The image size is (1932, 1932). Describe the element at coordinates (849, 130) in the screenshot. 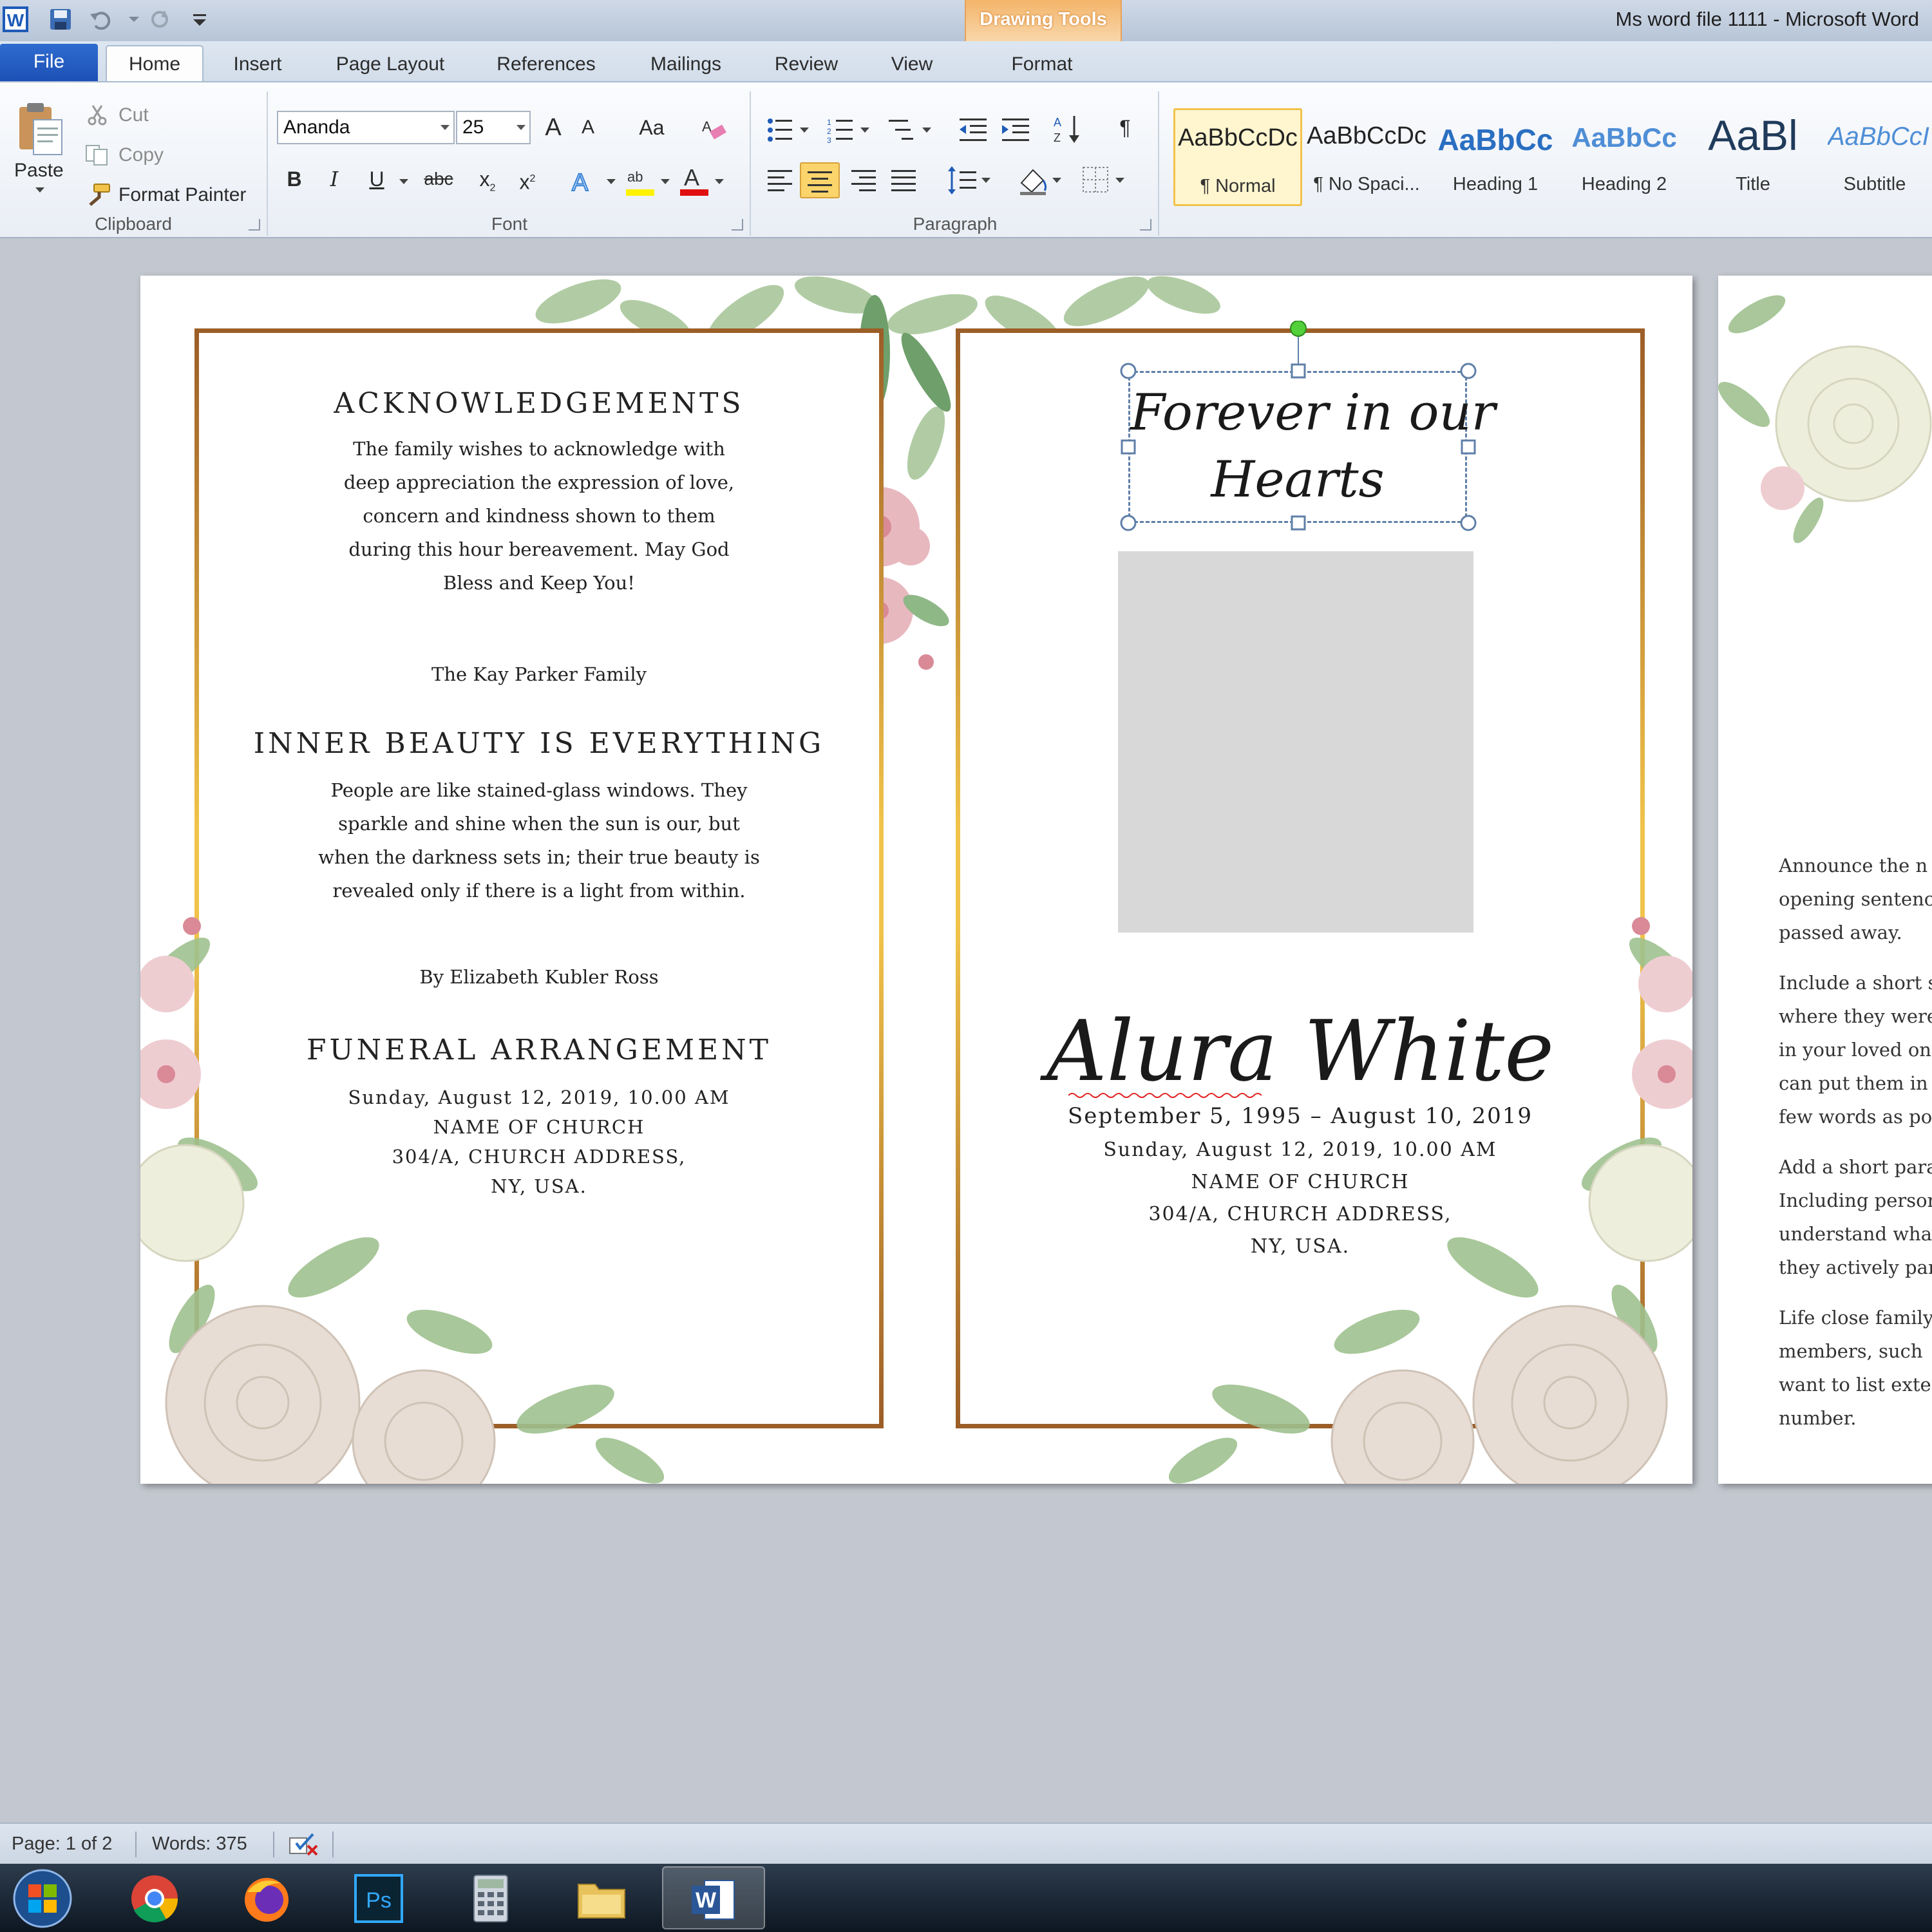

I see `numbering-icon: 123` at that location.